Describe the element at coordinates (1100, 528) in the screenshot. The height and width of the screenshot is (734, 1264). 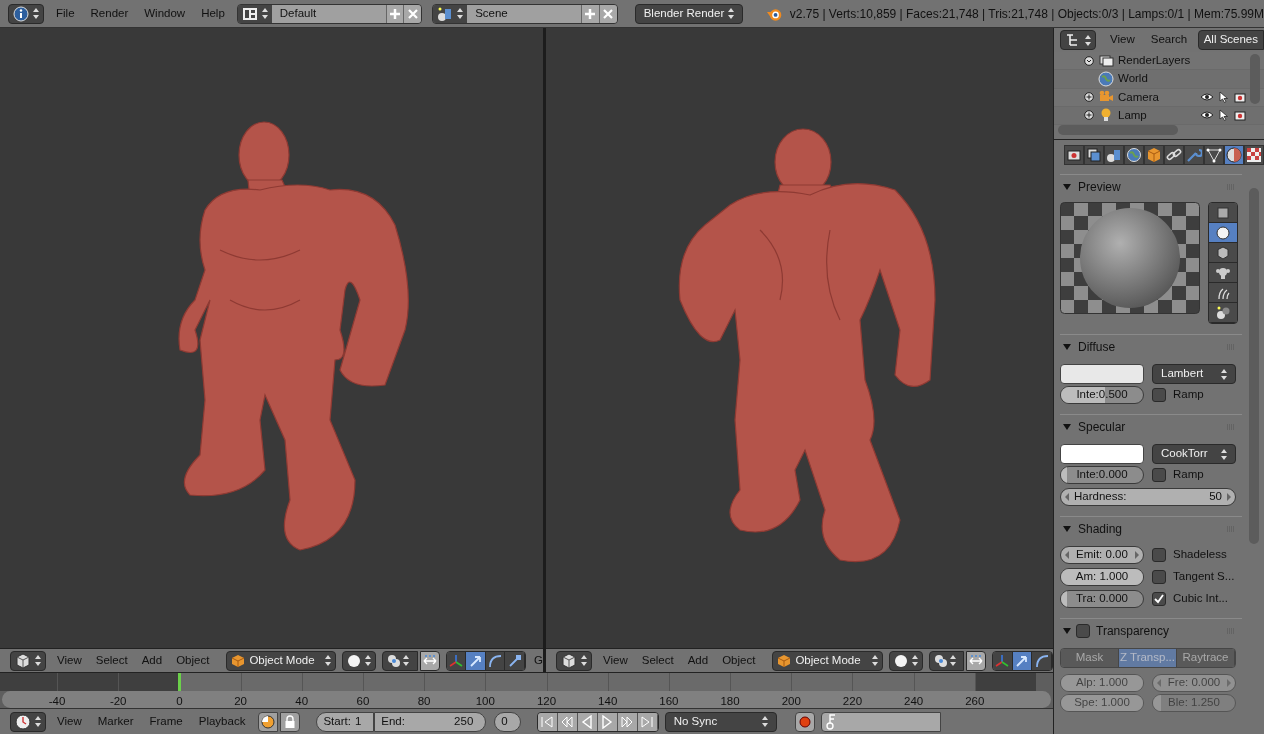
I see `panel-title: Shading` at that location.